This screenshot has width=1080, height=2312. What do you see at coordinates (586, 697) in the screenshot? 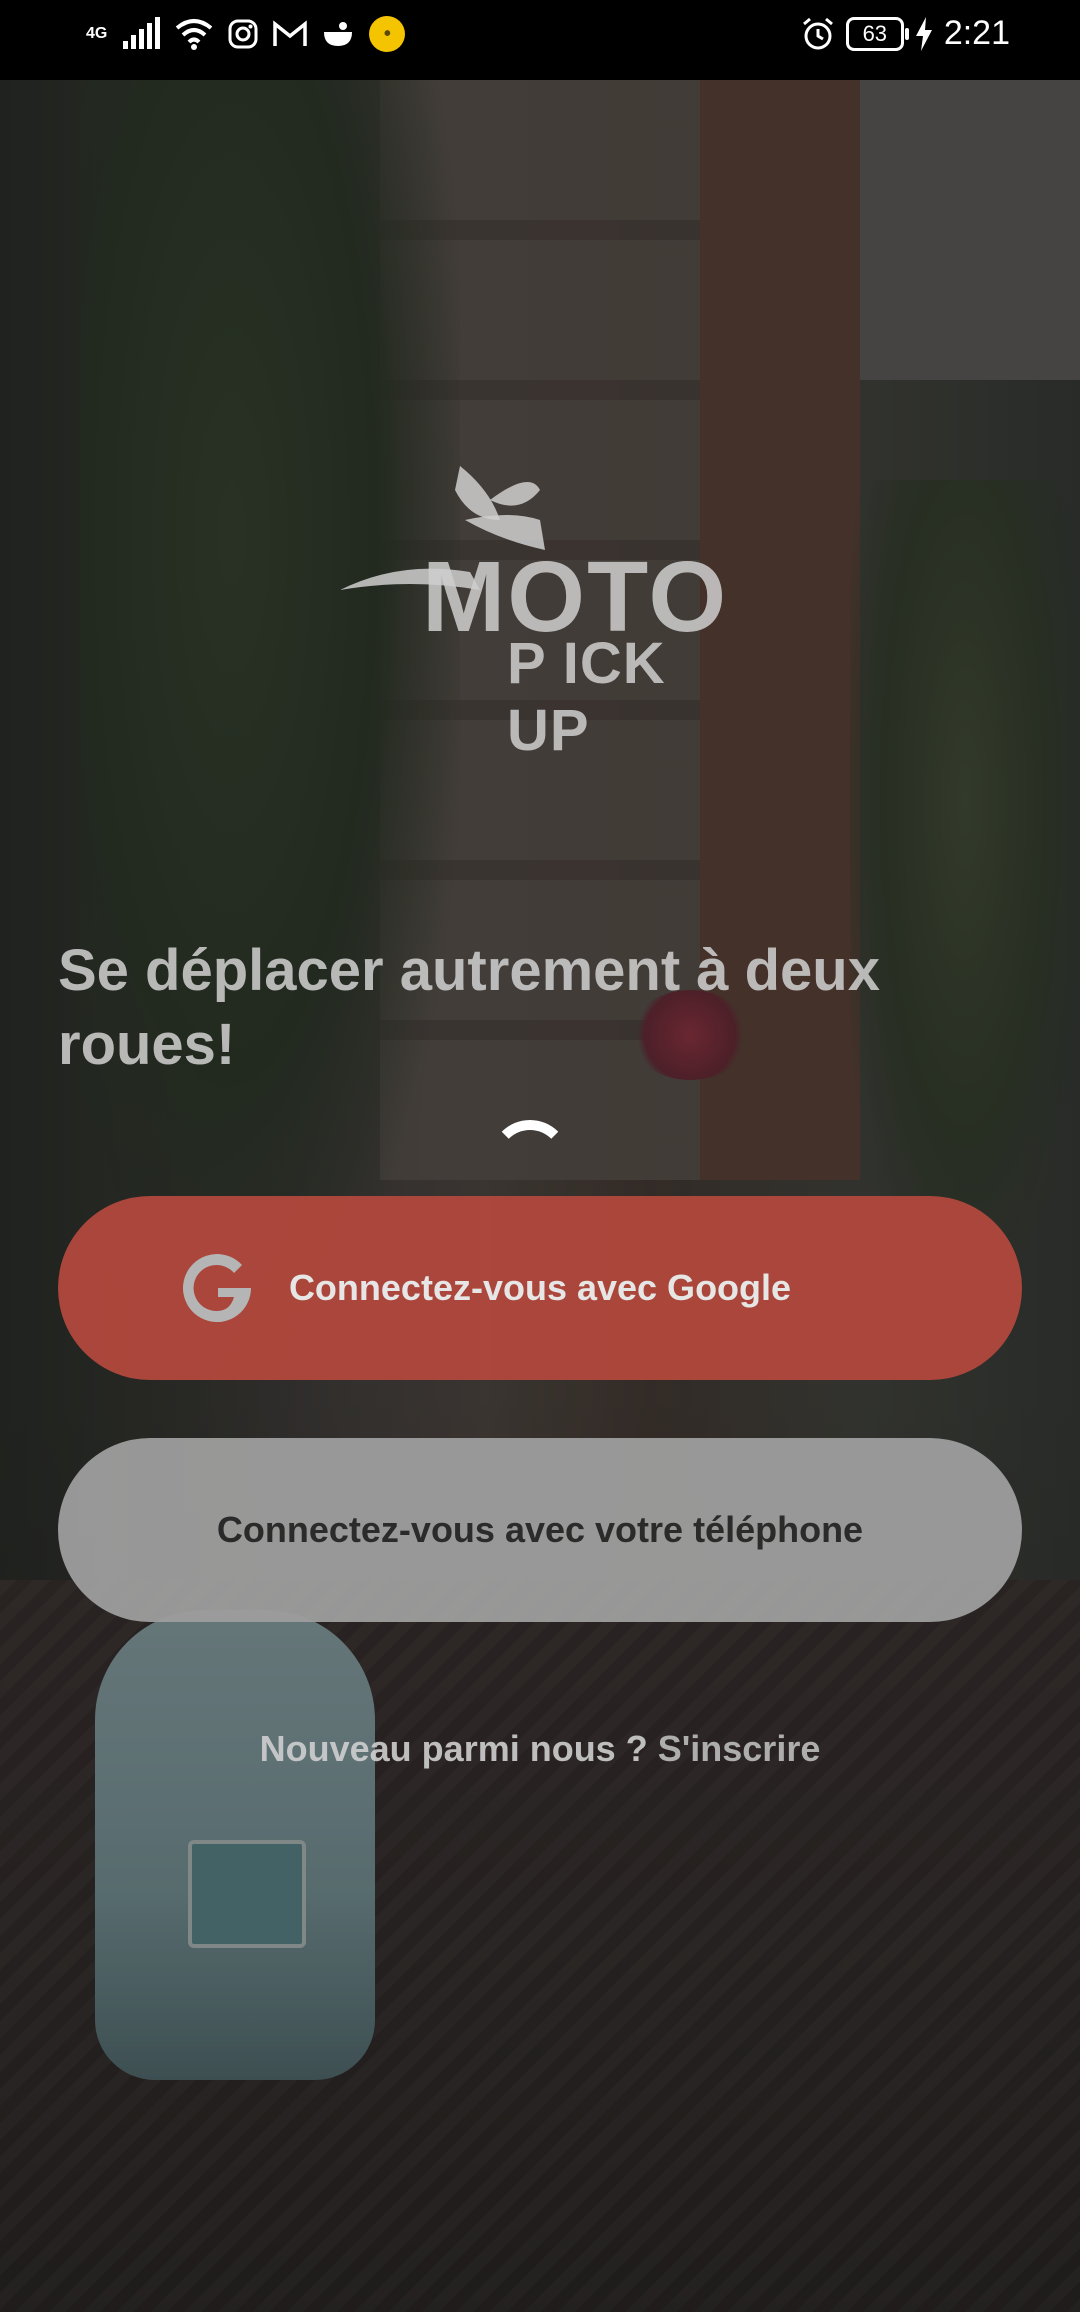
I see `logo-text-pickup: P ICK UP` at bounding box center [586, 697].